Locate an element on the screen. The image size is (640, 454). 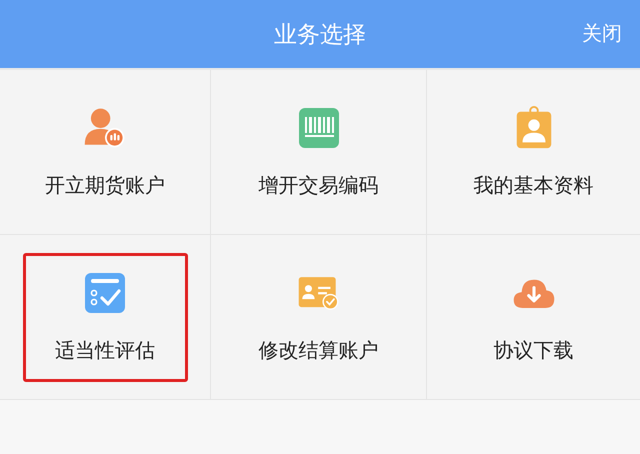
menu-item: 开立期货账户 is located at coordinates (105, 152).